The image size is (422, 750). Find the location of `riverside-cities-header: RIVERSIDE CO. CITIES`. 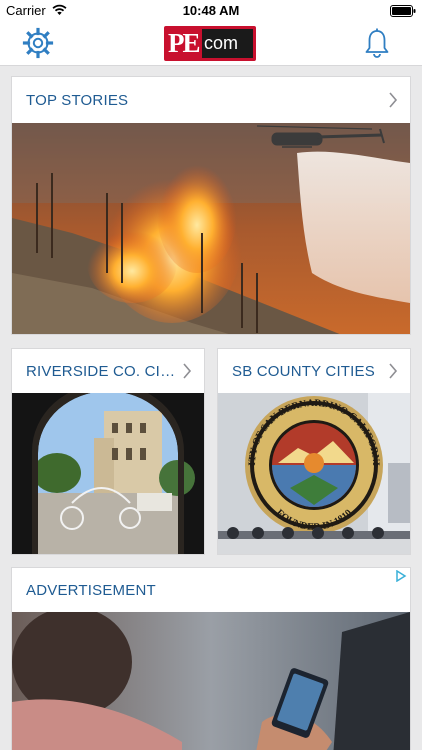

riverside-cities-header: RIVERSIDE CO. CITIES is located at coordinates (108, 371).